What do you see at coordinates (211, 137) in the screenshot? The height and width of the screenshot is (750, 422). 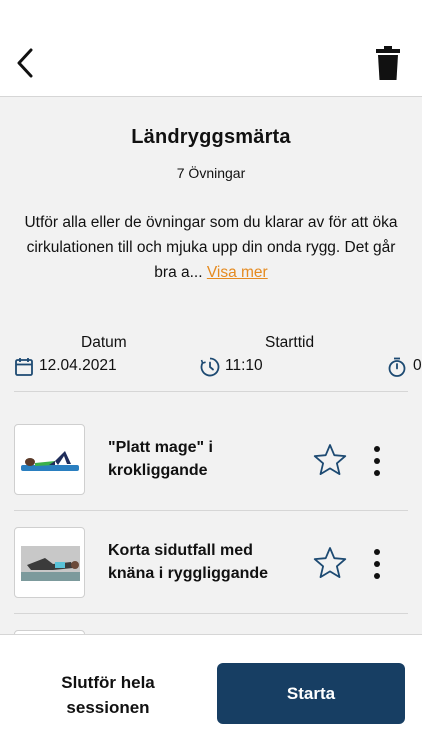 I see `session-title: Ländryggsmärta` at bounding box center [211, 137].